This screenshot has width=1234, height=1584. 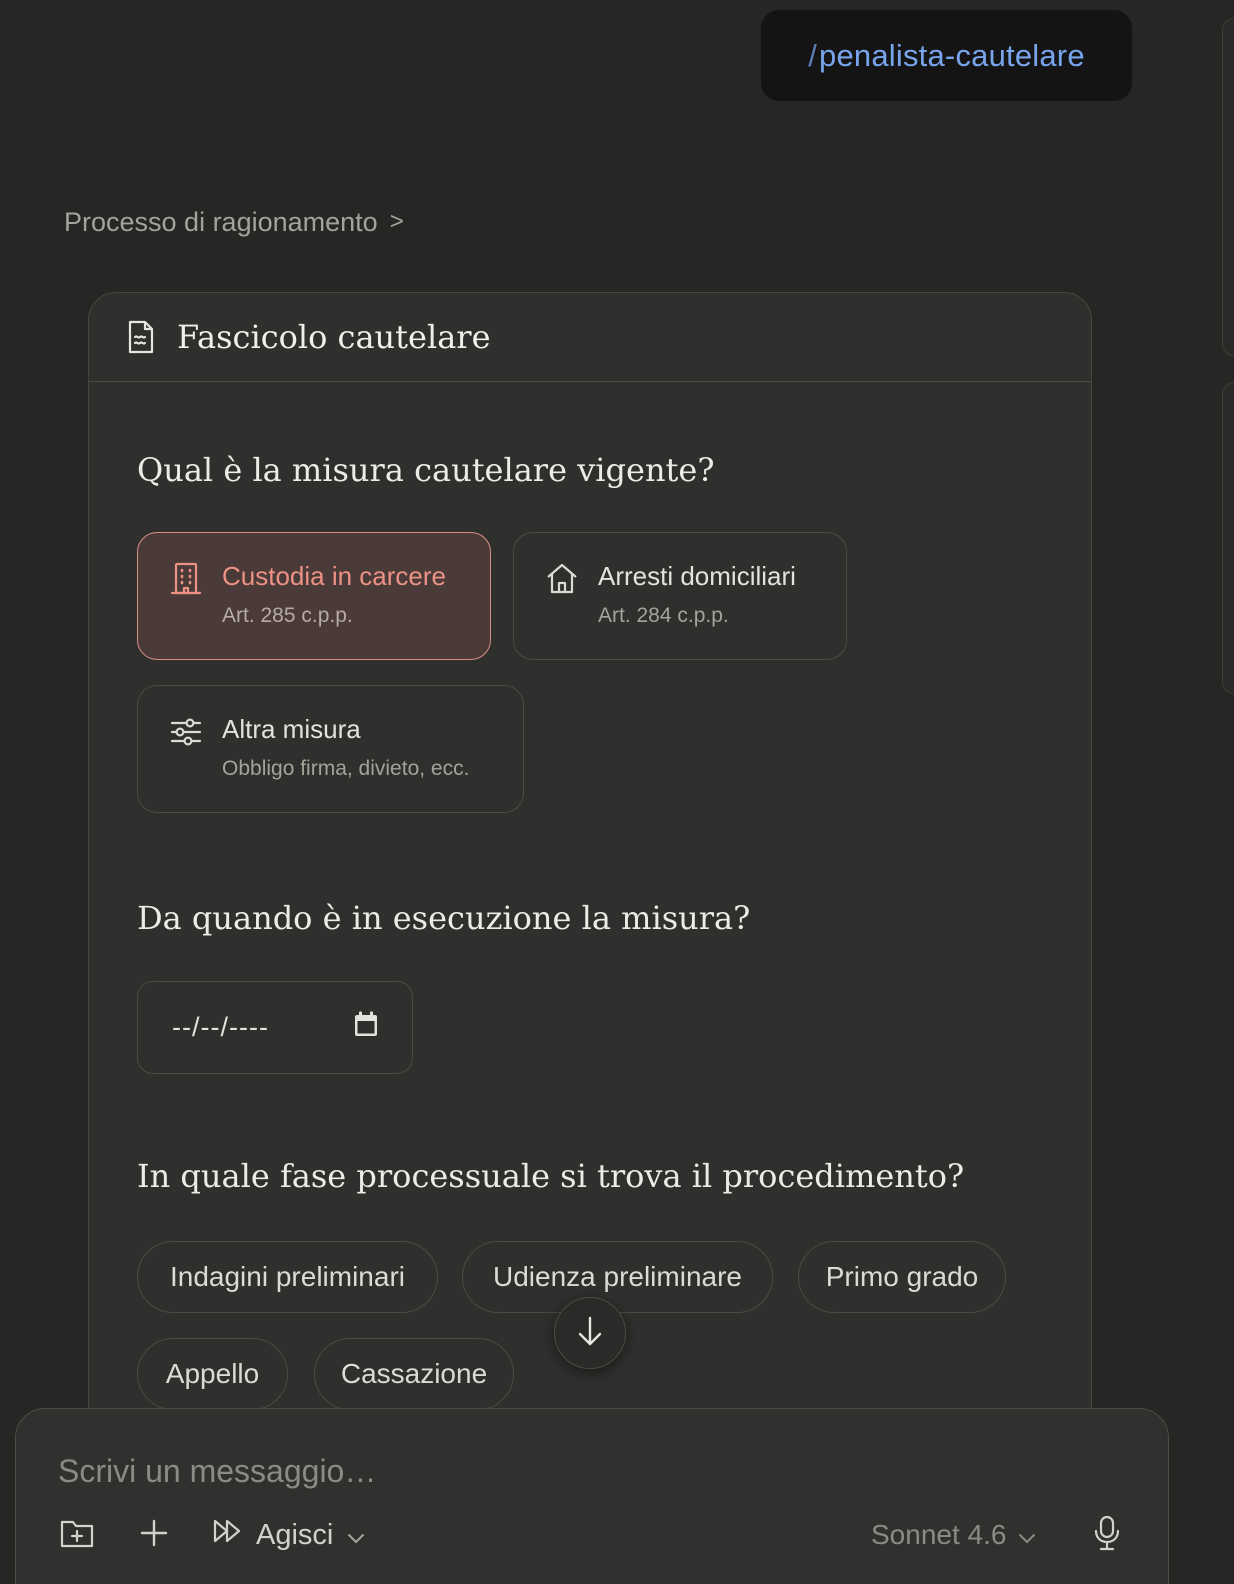 What do you see at coordinates (346, 768) in the screenshot?
I see `option-sublabel: Obbligo firma, divieto, ecc.` at bounding box center [346, 768].